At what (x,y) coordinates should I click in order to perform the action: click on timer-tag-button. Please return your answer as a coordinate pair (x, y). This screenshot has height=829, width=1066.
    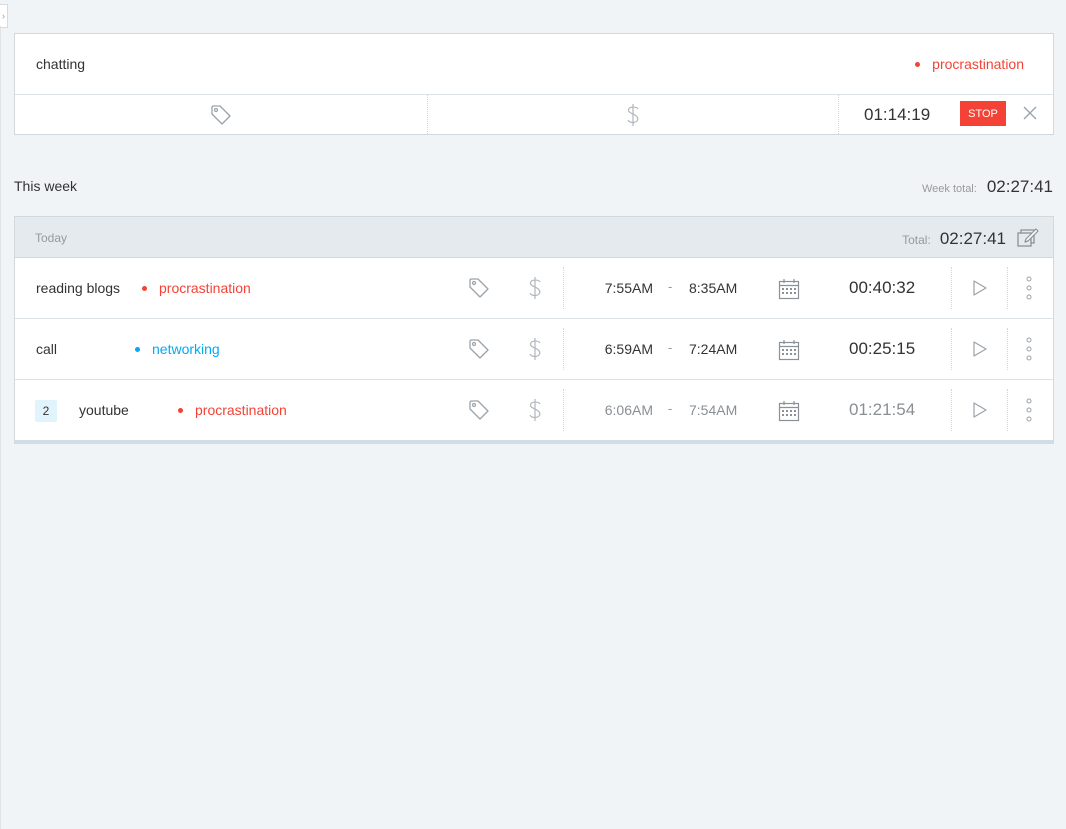
    Looking at the image, I should click on (221, 114).